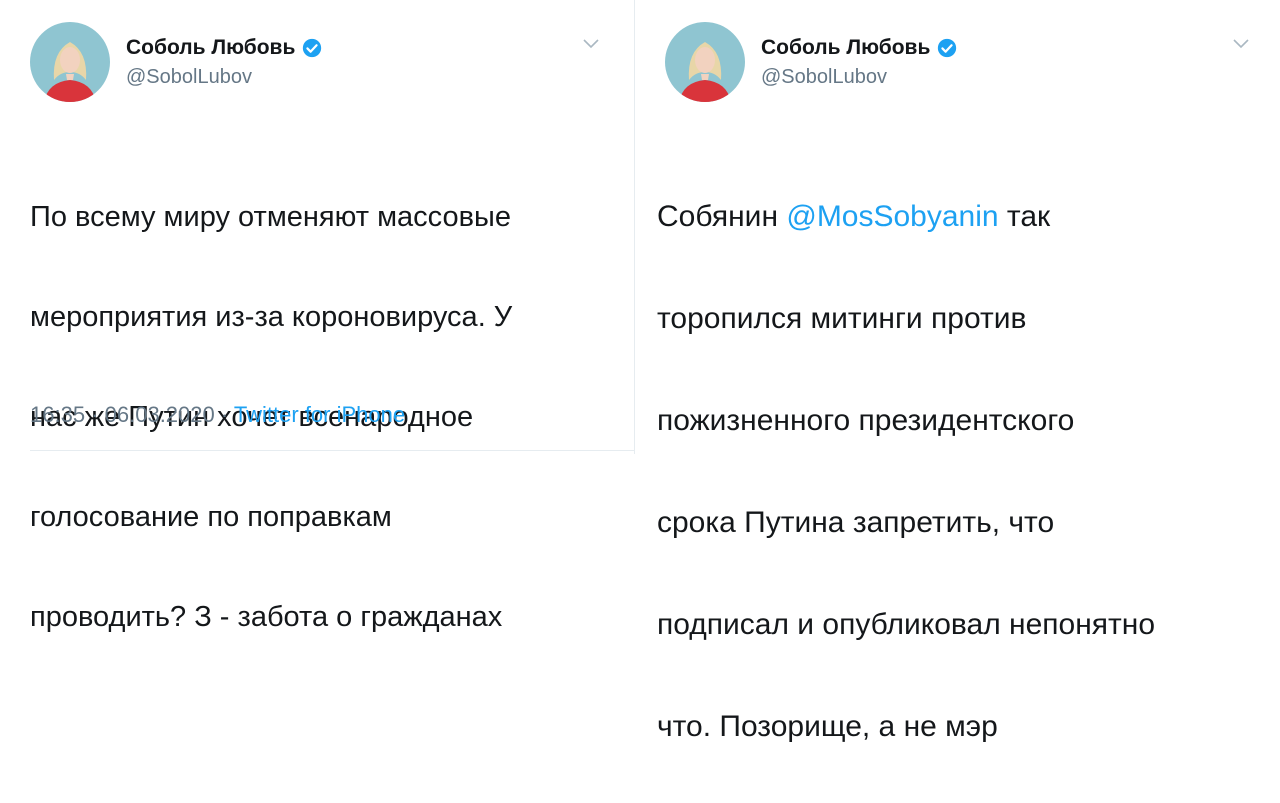 The image size is (1280, 803). What do you see at coordinates (827, 726) in the screenshot?
I see `tweet-line: что. Позорище, а не мэр` at bounding box center [827, 726].